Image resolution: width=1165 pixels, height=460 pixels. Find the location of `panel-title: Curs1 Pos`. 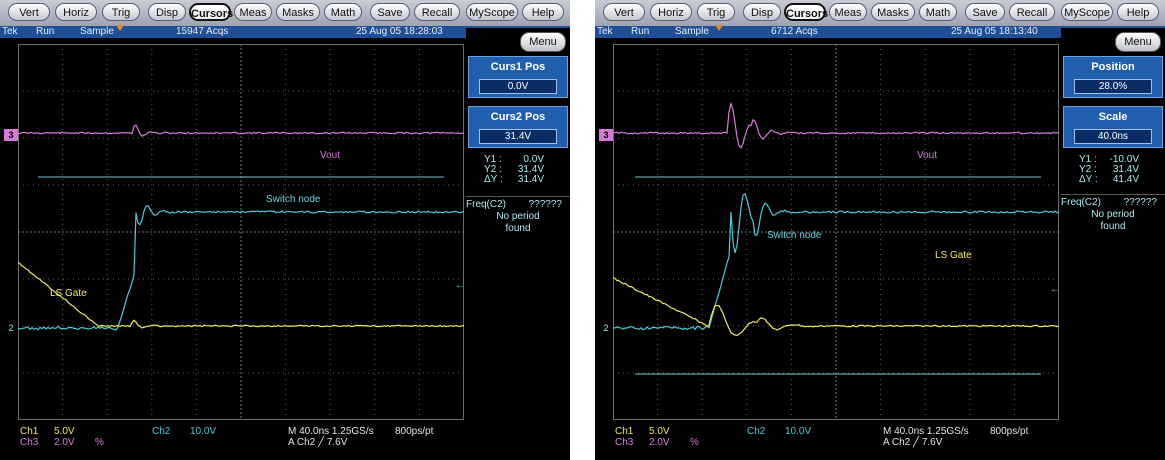

panel-title: Curs1 Pos is located at coordinates (518, 67).